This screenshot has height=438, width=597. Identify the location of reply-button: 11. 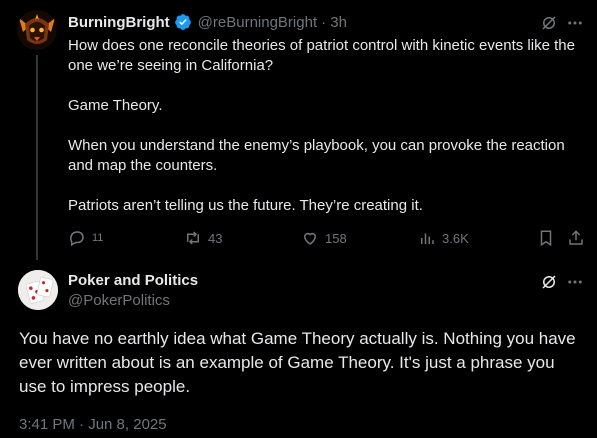
(85, 238).